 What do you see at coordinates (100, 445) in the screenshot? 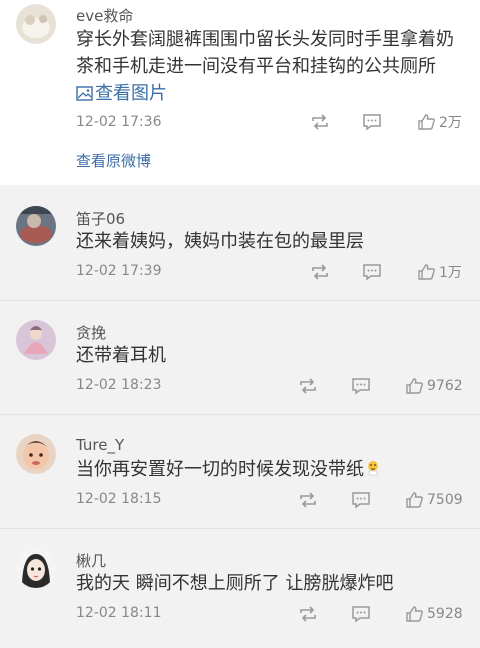
I see `username: Ture_Y` at bounding box center [100, 445].